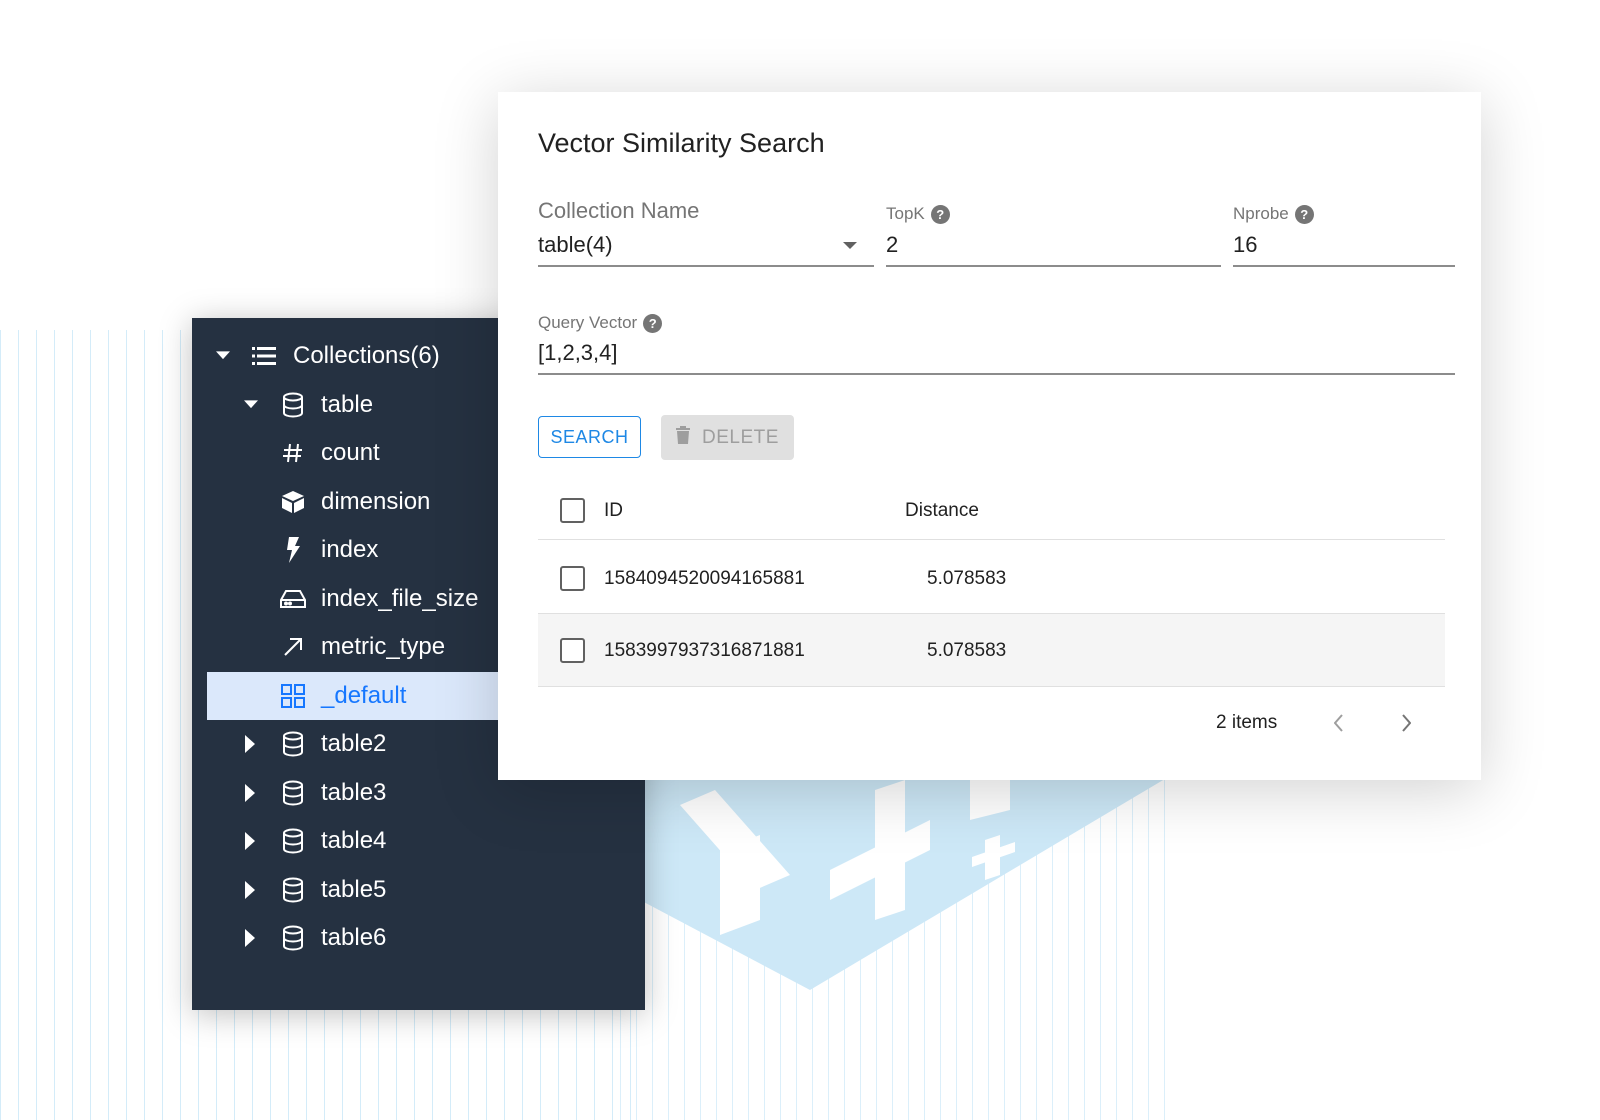 The width and height of the screenshot is (1600, 1120). I want to click on pagination-count: 2 items, so click(1247, 722).